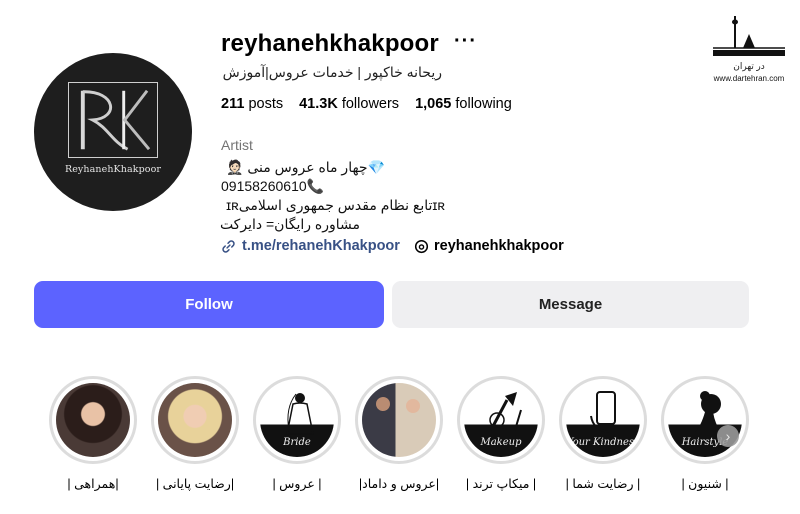  I want to click on highlight-item: |همراهی |, so click(93, 433).